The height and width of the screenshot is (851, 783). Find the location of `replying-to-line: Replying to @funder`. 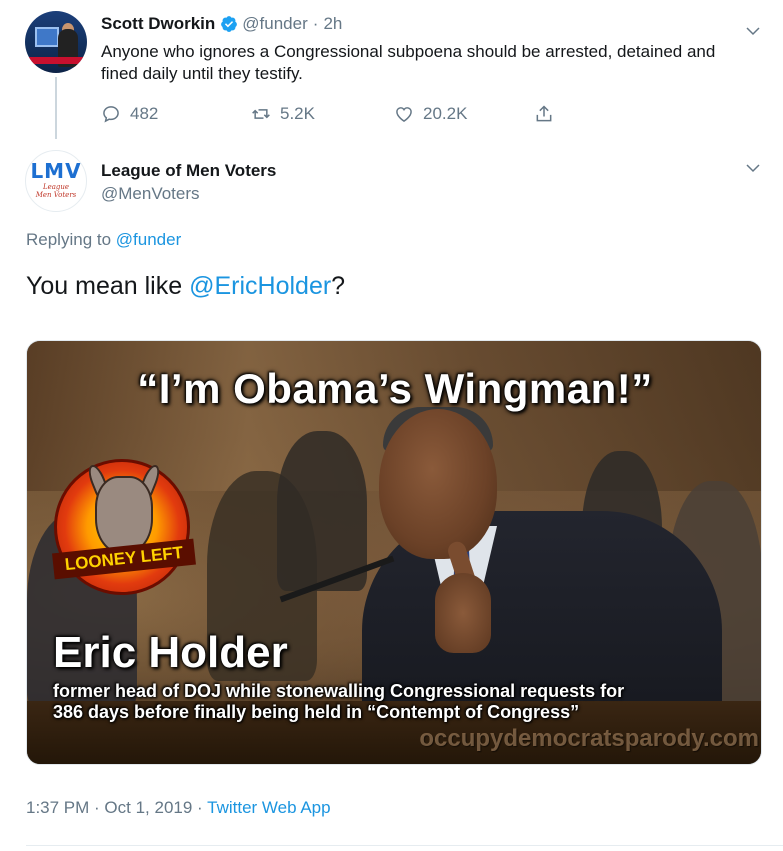

replying-to-line: Replying to @funder is located at coordinates (103, 240).